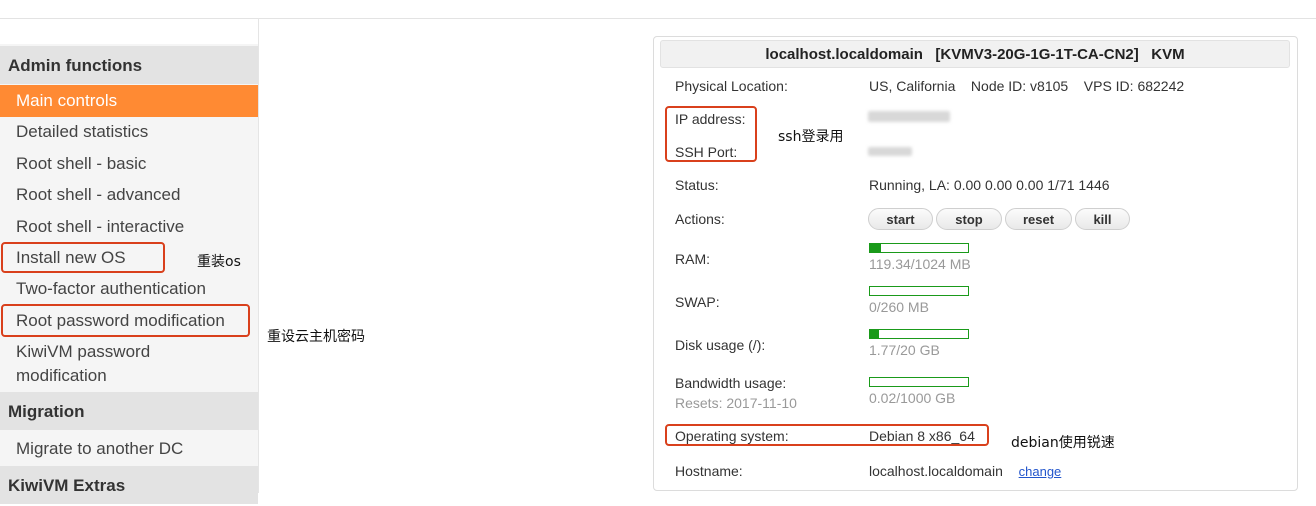 The height and width of the screenshot is (506, 1316). I want to click on actions-label: Actions:, so click(700, 219).